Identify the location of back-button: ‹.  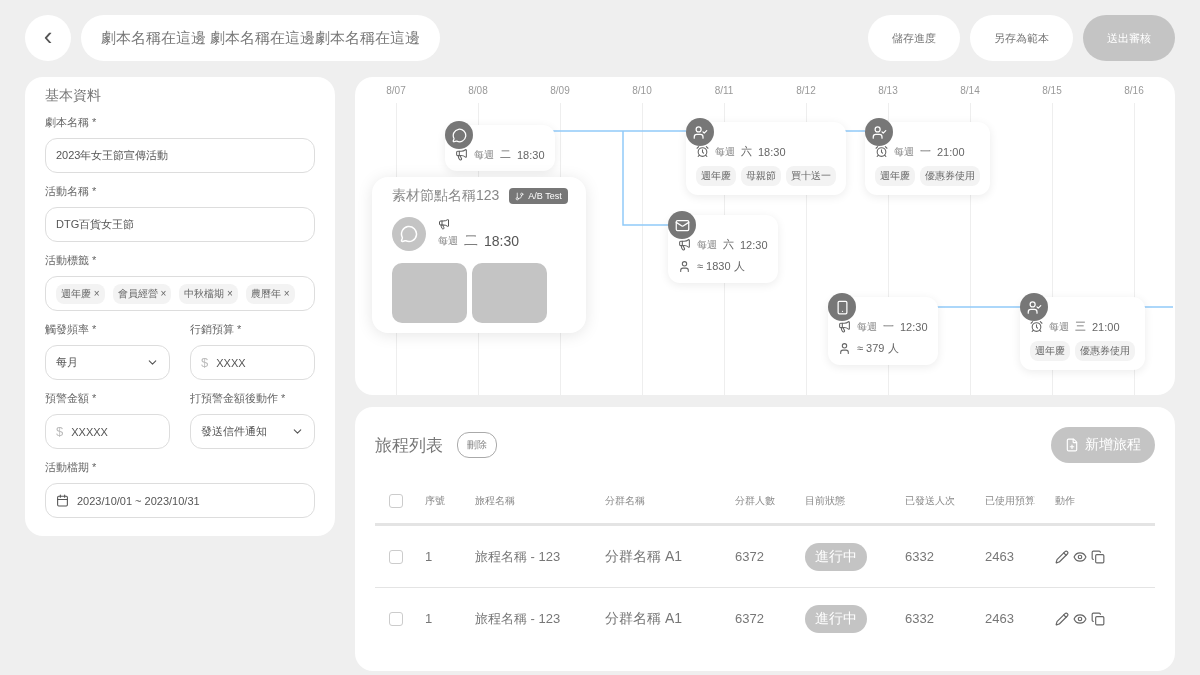
(48, 38).